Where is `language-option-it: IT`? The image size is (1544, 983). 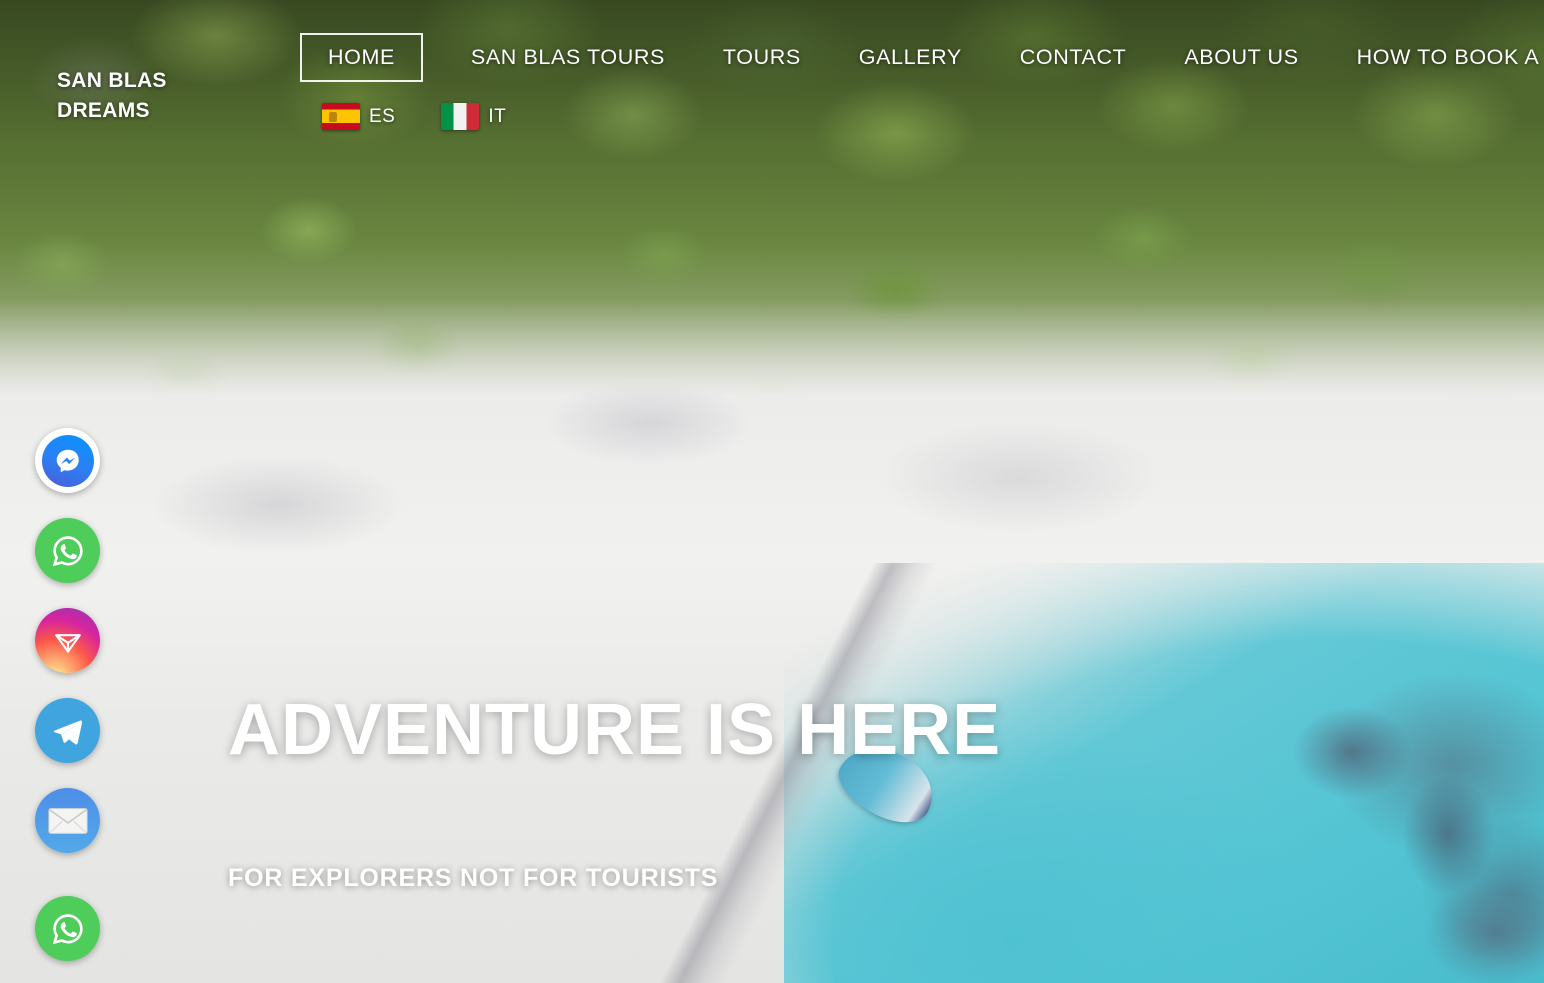 language-option-it: IT is located at coordinates (473, 116).